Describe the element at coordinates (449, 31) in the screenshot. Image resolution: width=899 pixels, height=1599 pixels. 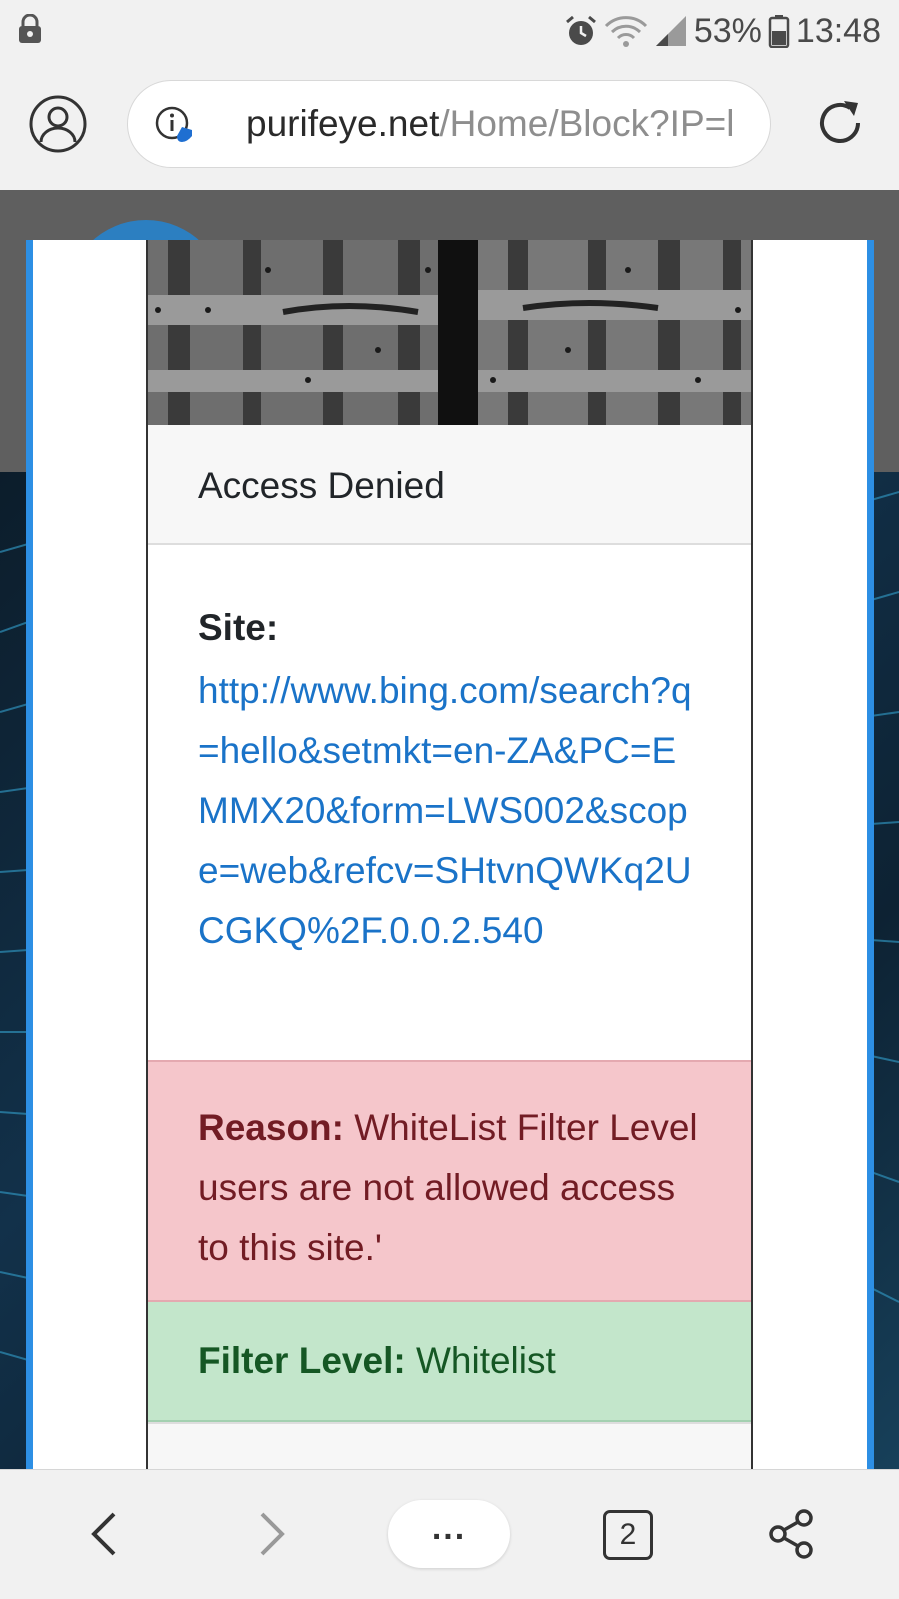
I see `status-bar: 53% 13:48` at that location.